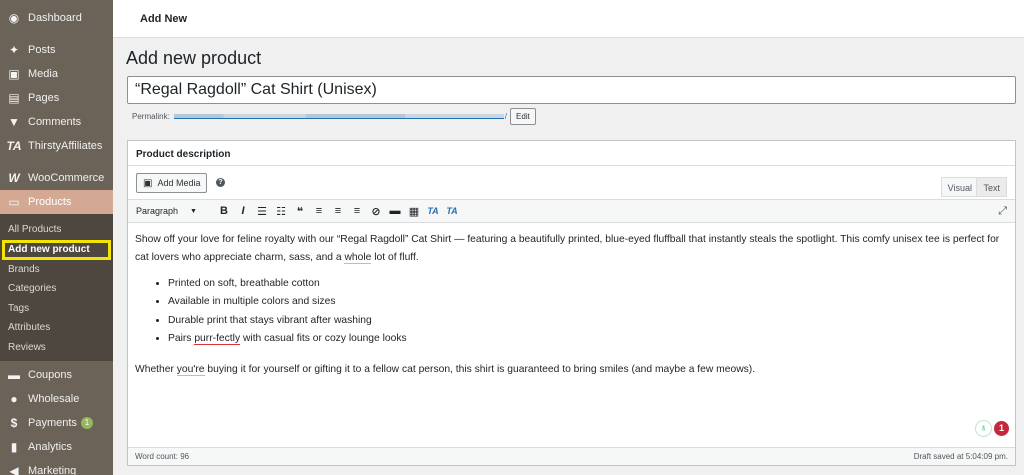  What do you see at coordinates (50, 202) in the screenshot?
I see `menu-label: Products` at bounding box center [50, 202].